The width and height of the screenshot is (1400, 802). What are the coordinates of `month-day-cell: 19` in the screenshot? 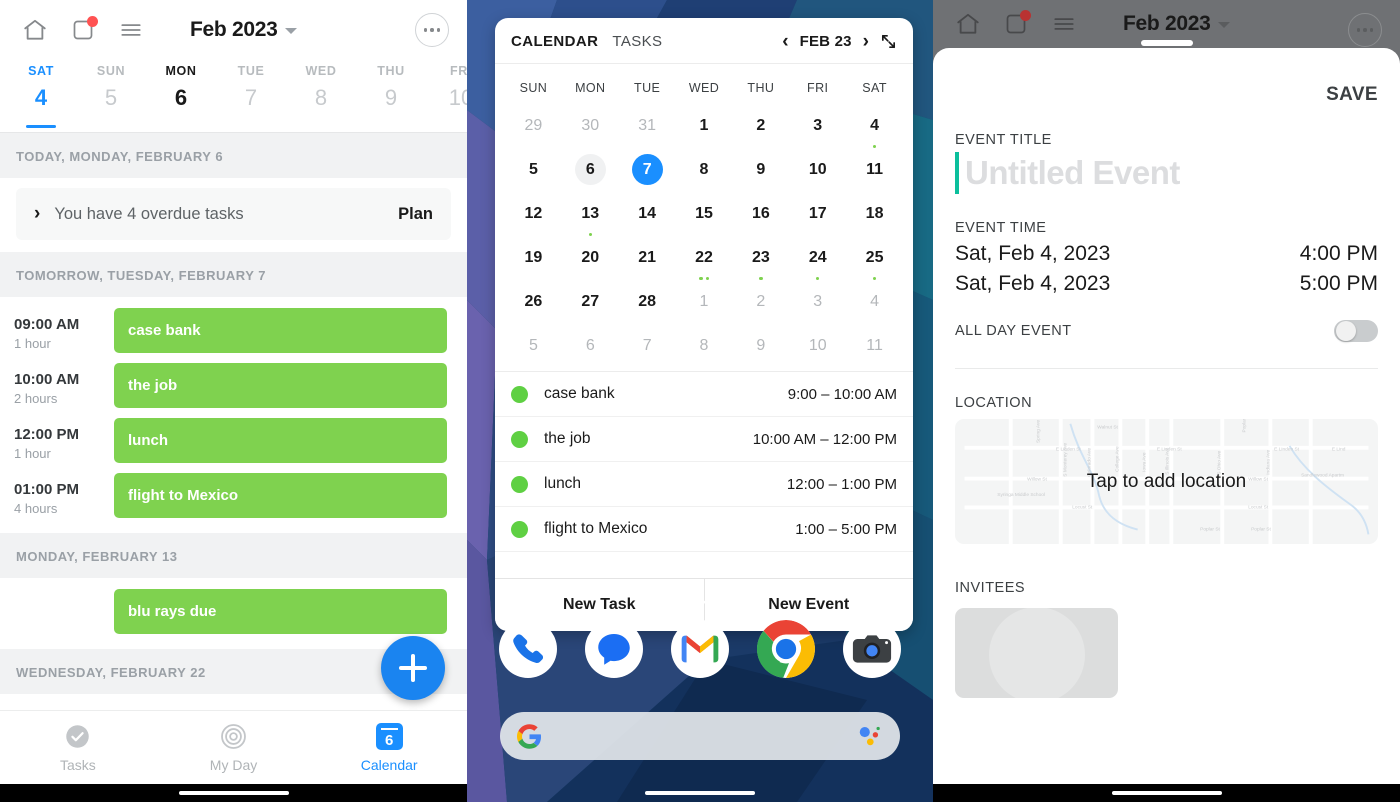 It's located at (533, 257).